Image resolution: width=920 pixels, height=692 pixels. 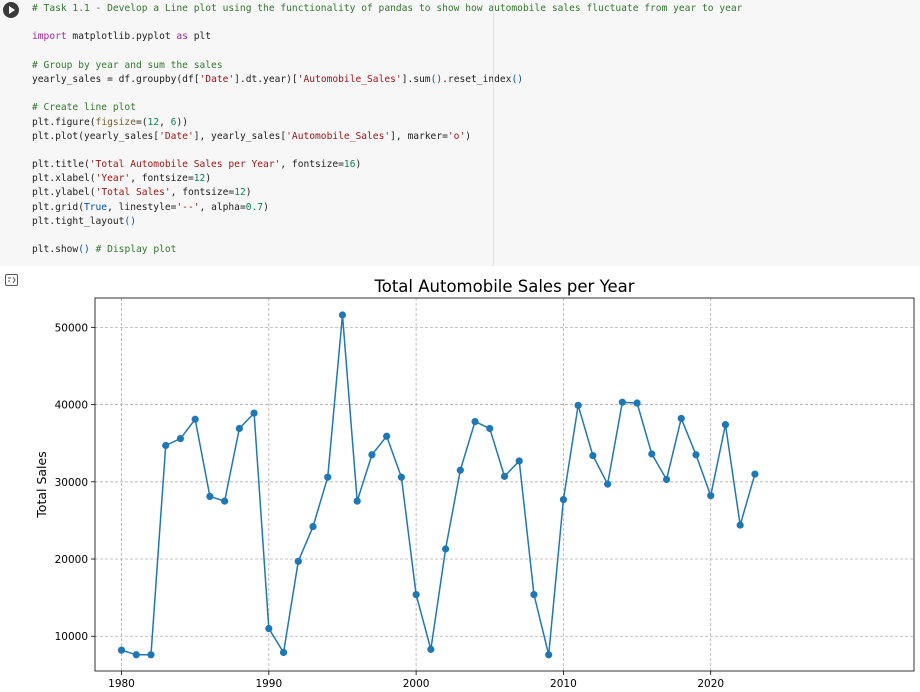 I want to click on x-tick-label: 2020, so click(x=710, y=684).